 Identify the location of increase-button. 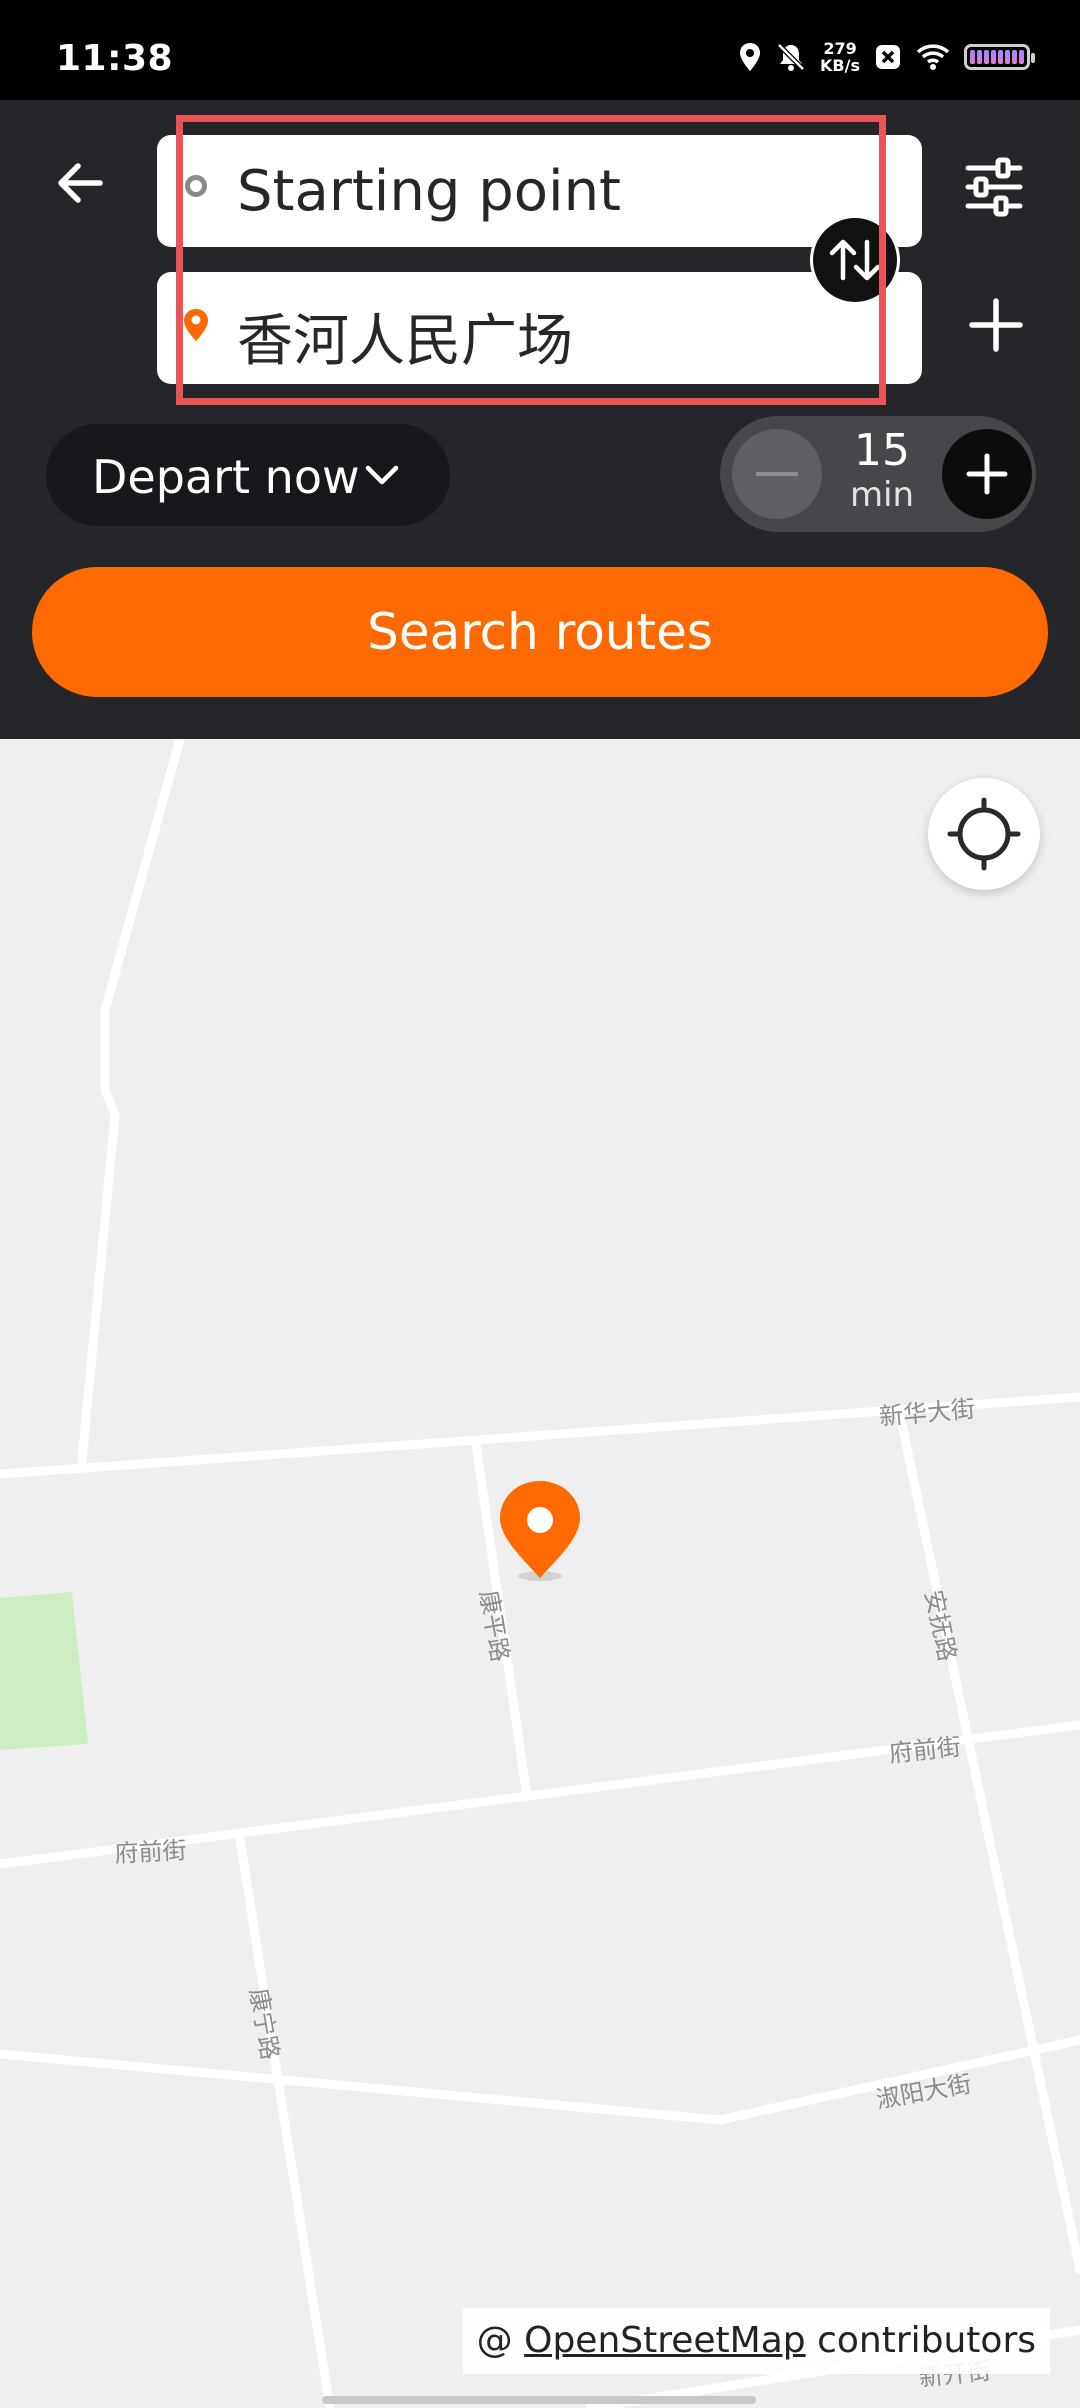
(987, 474).